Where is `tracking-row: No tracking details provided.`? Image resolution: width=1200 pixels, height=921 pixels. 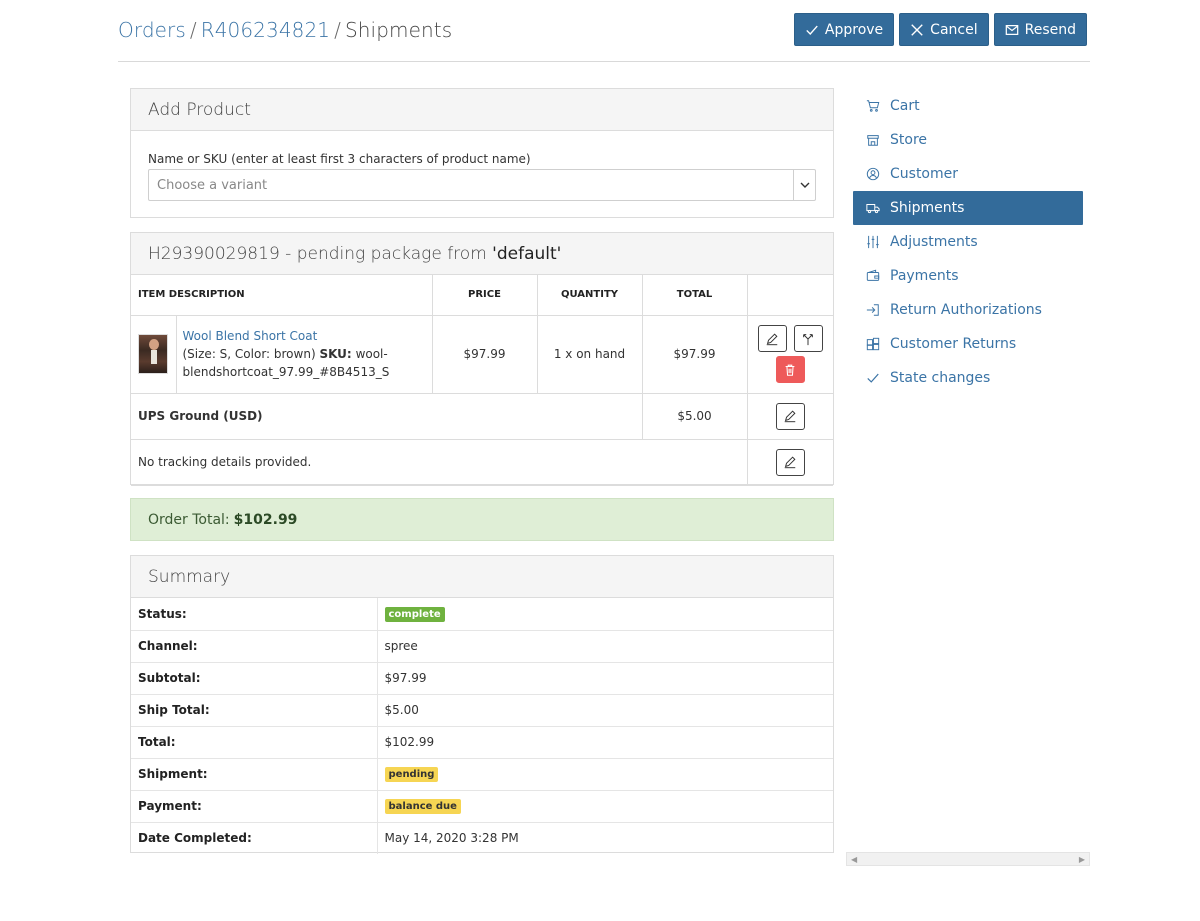 tracking-row: No tracking details provided. is located at coordinates (482, 462).